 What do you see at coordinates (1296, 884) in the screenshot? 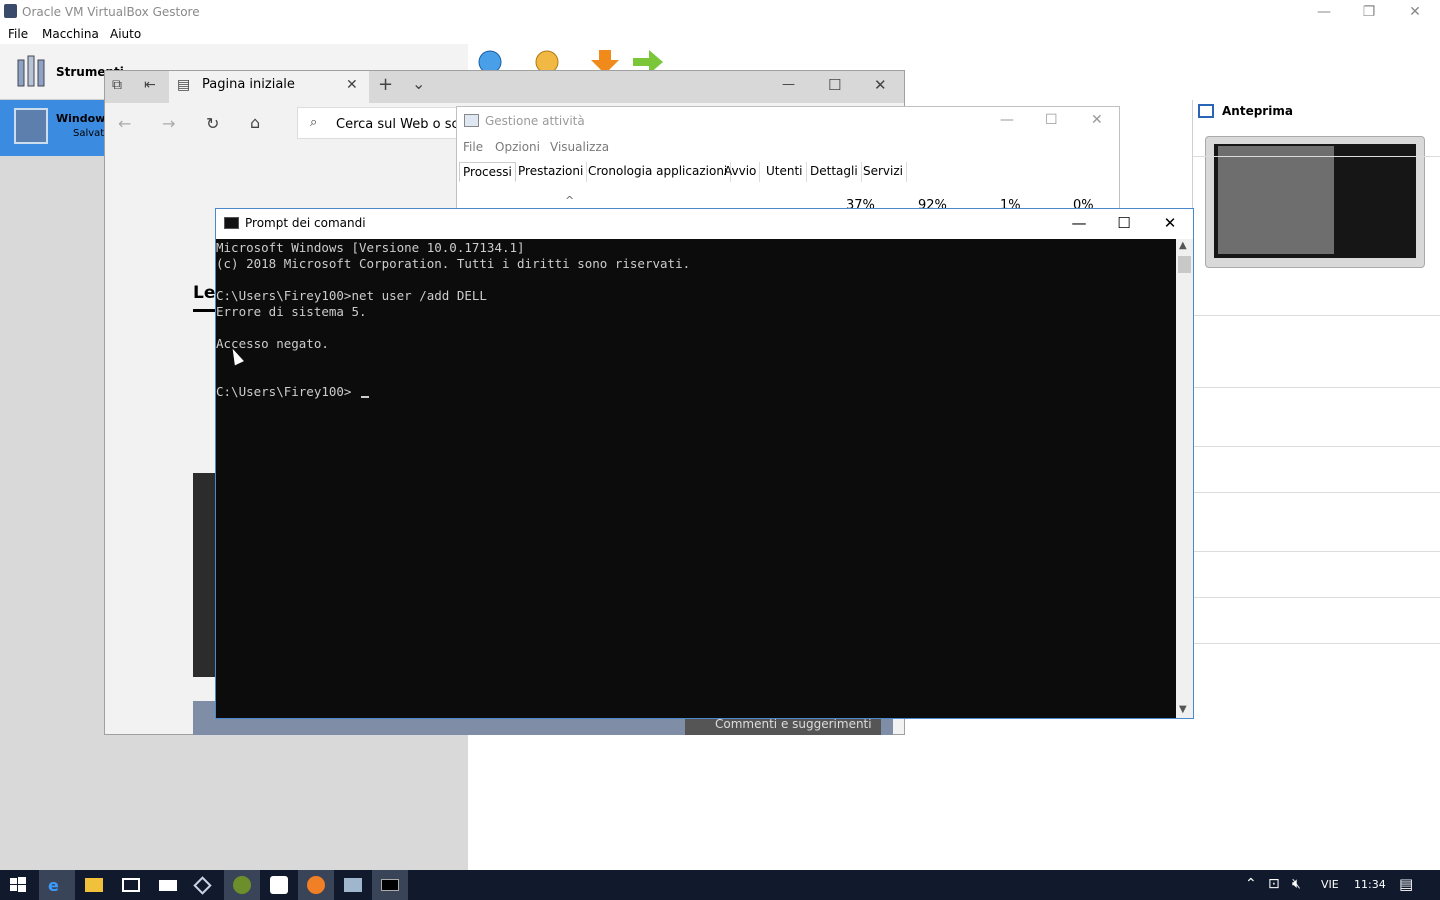
I see `volume-muted-icon: 🔇︎` at bounding box center [1296, 884].